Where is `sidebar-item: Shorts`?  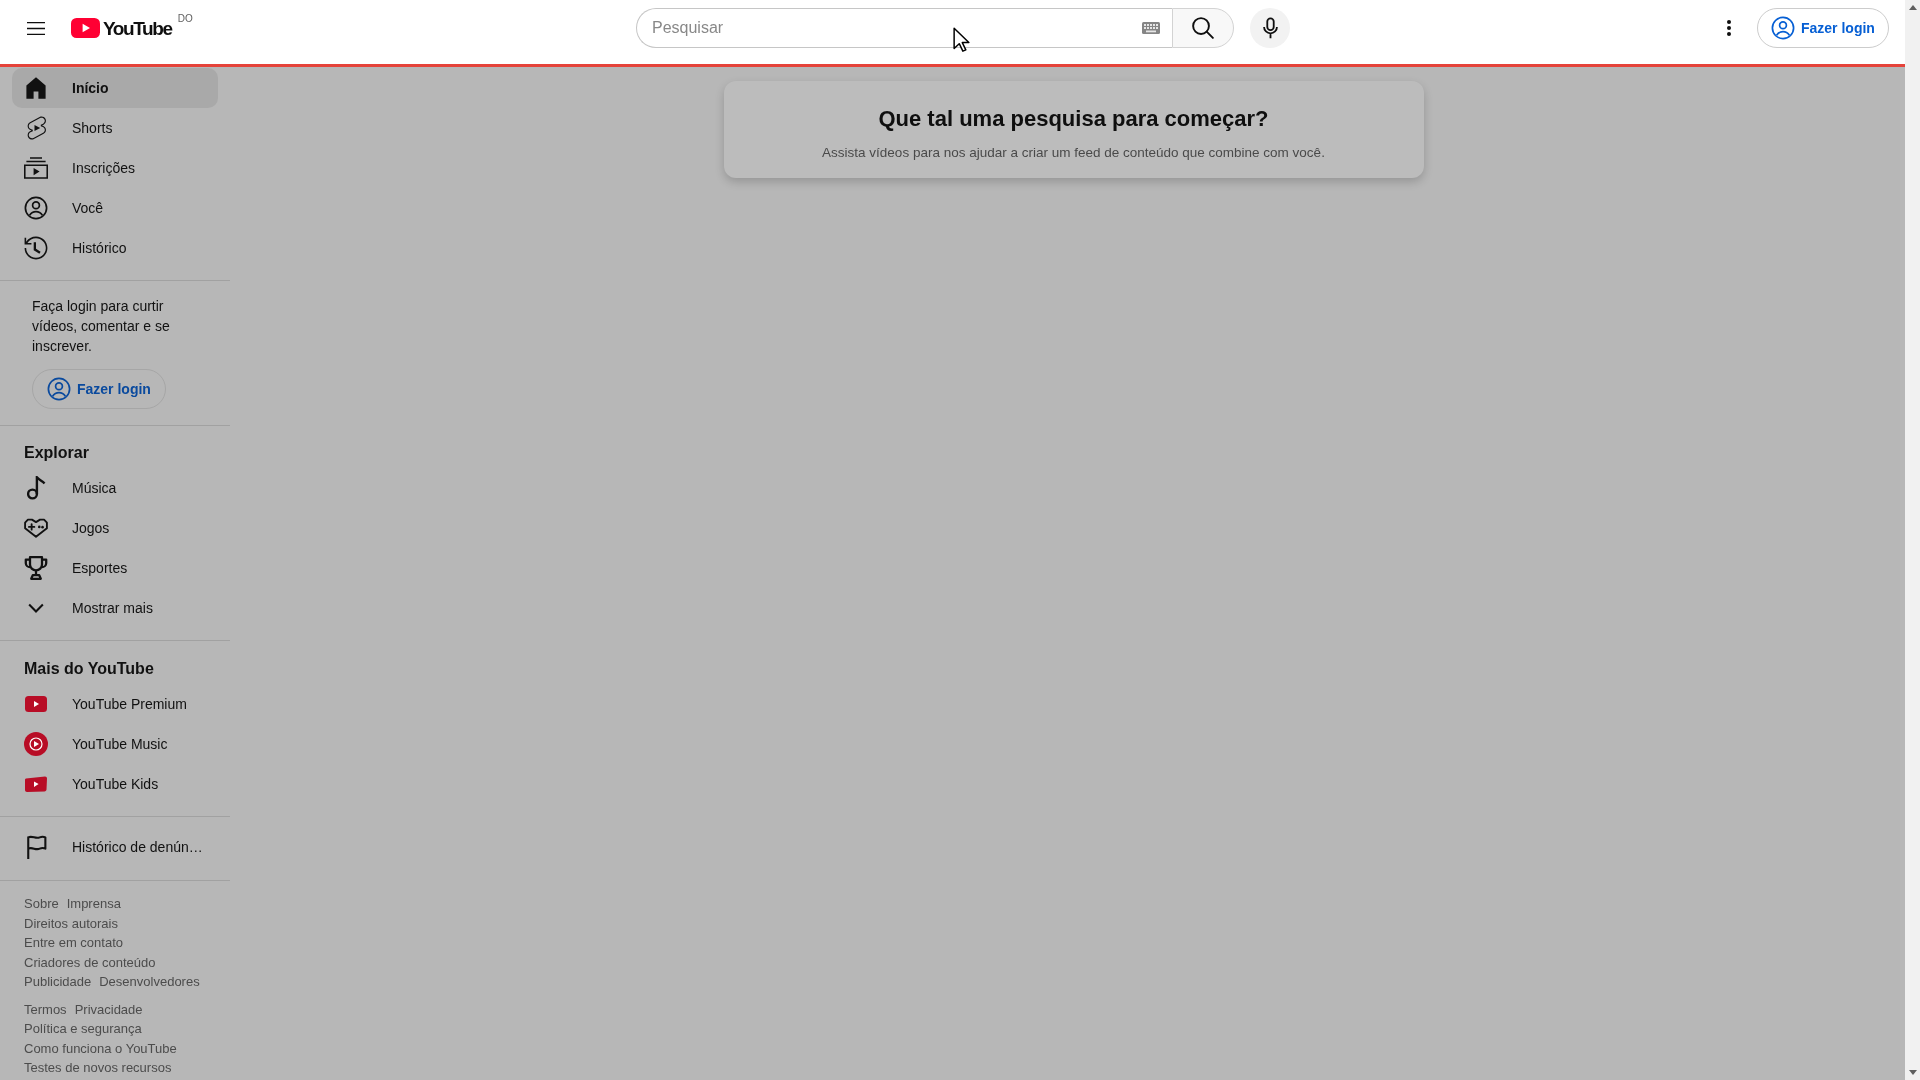 sidebar-item: Shorts is located at coordinates (115, 128).